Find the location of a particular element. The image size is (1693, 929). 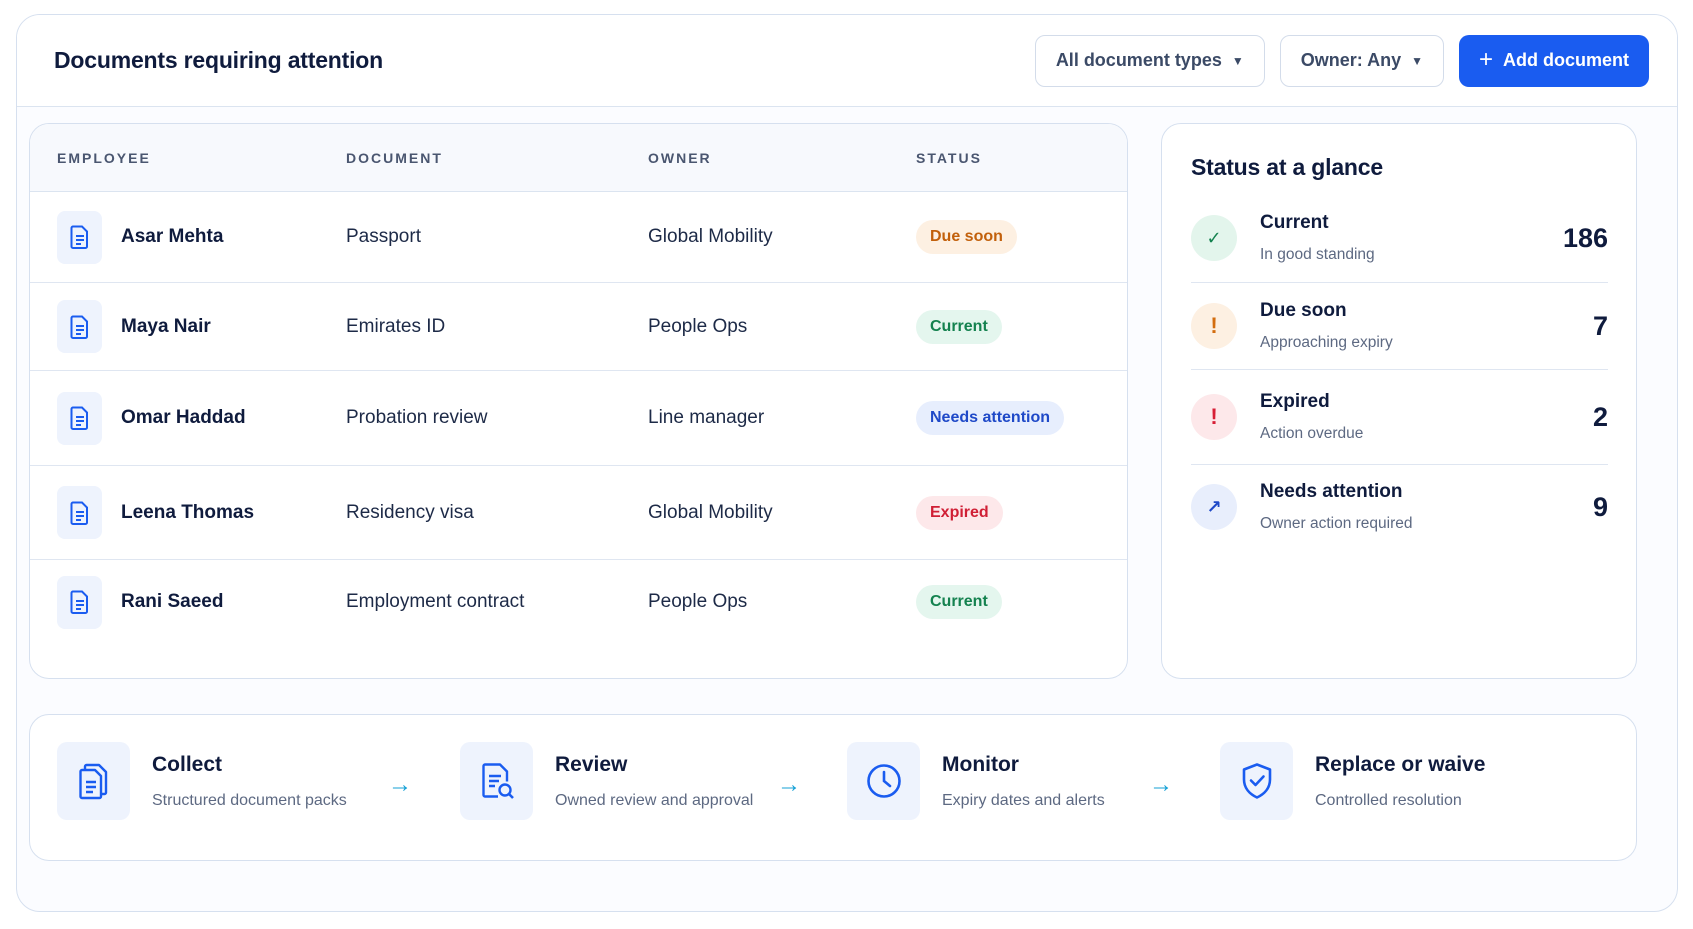

status-summary-subtitle: Approaching expiry is located at coordinates (1326, 342).